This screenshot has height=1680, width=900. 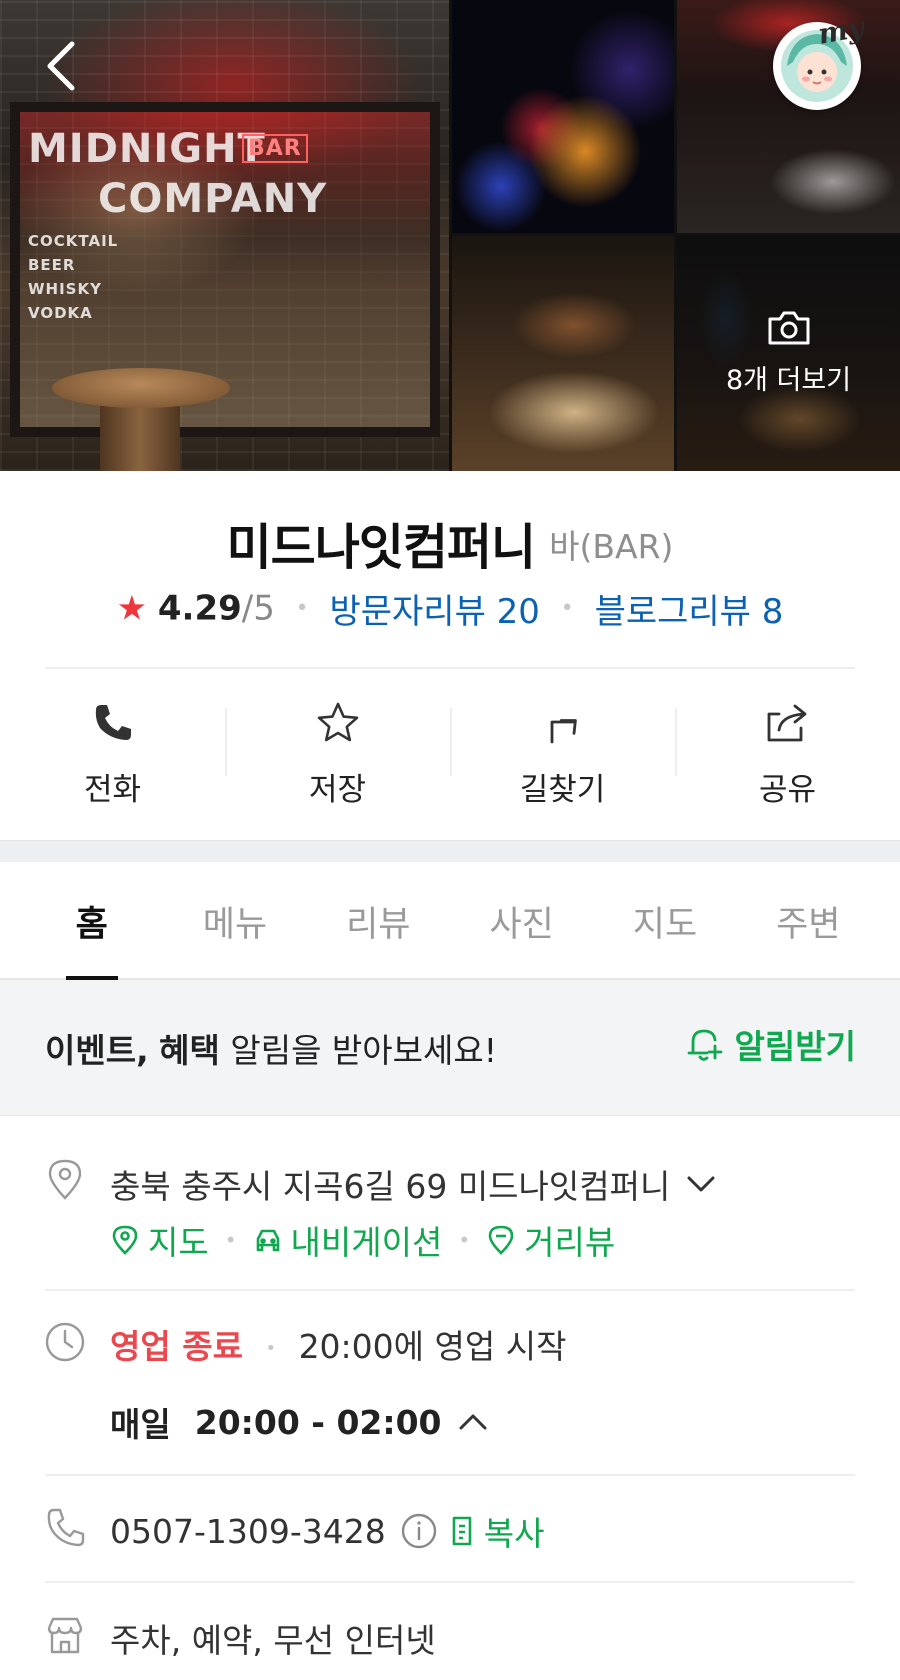 I want to click on cocktail-photo, so click(x=563, y=116).